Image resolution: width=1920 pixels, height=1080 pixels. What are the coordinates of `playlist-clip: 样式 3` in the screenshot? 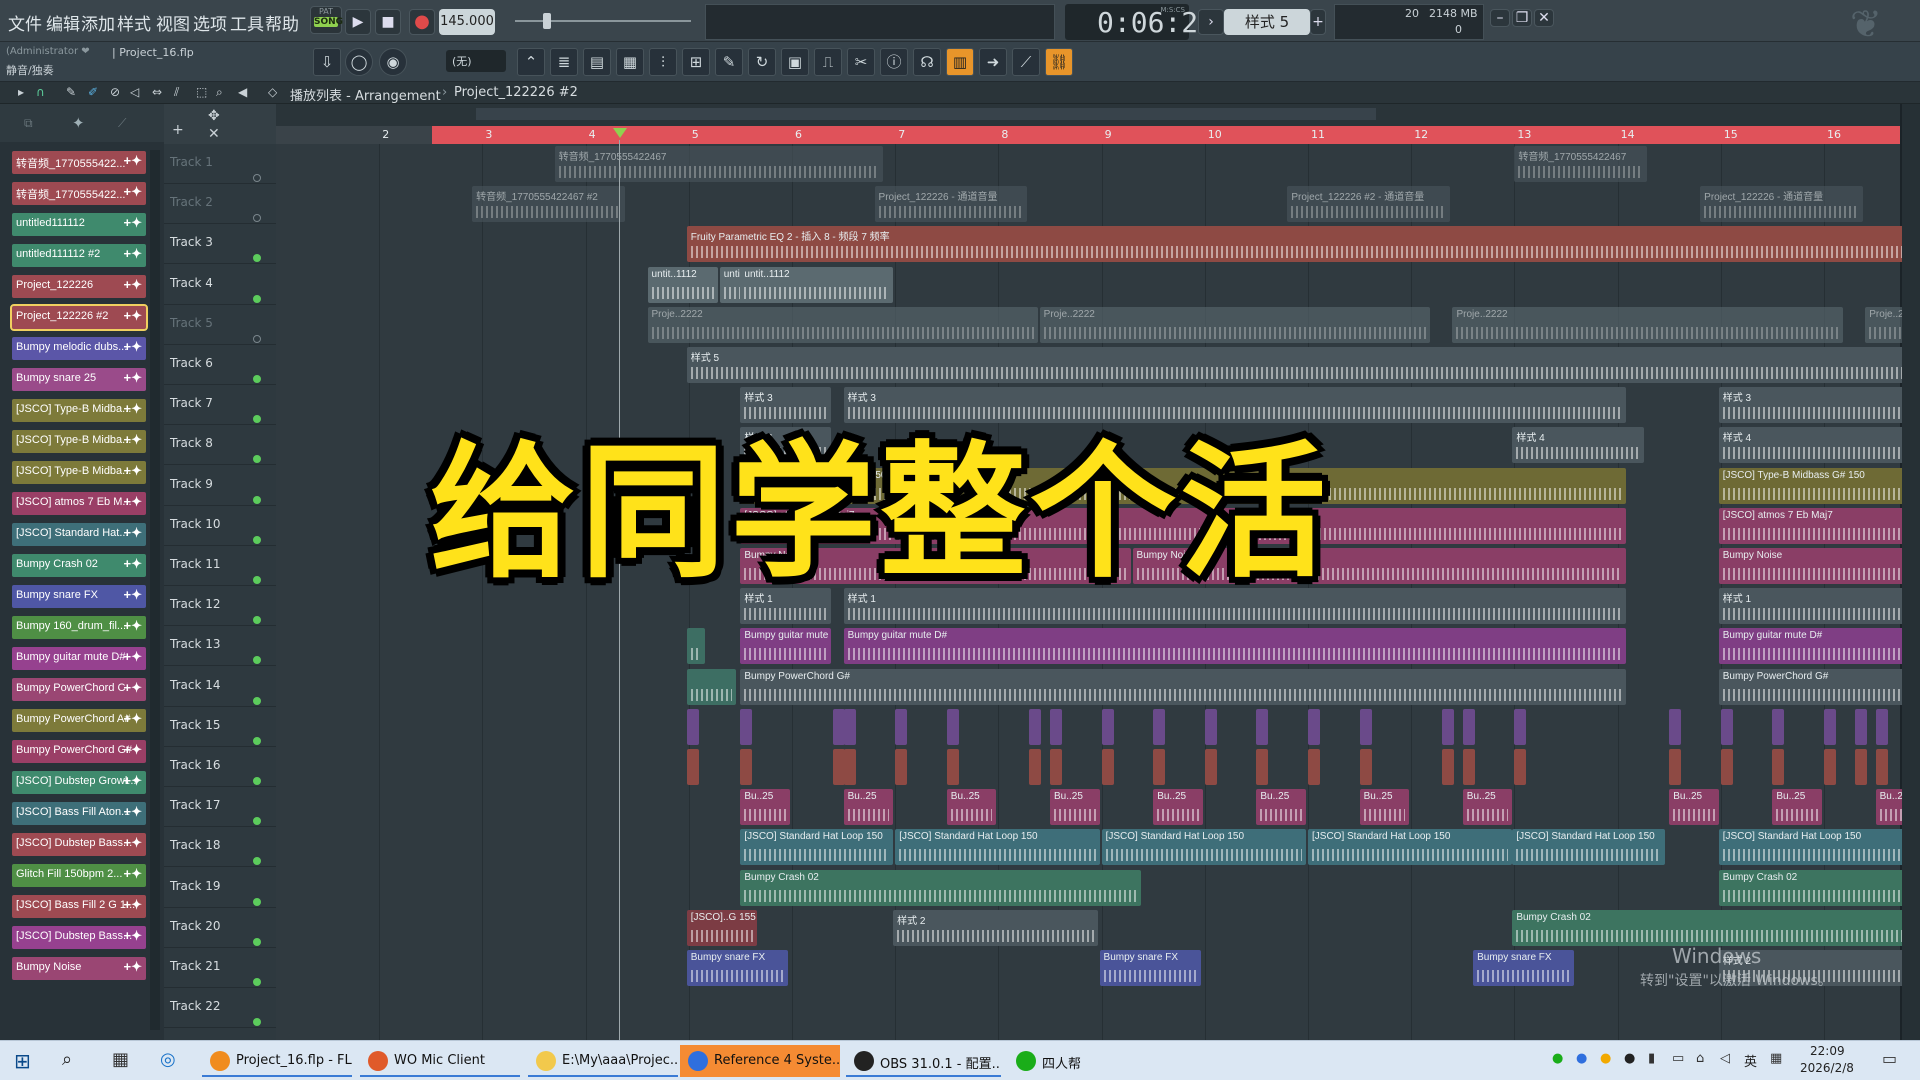 It's located at (1819, 405).